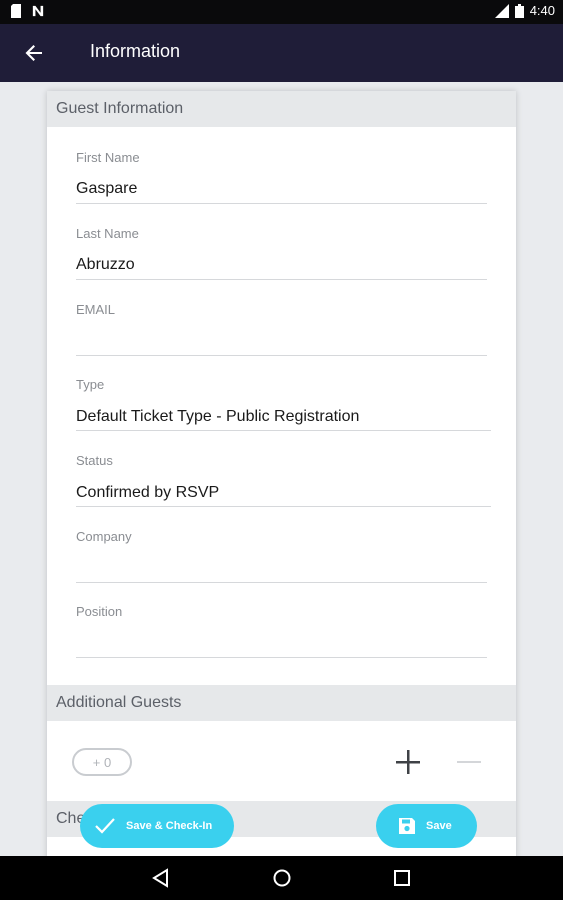  I want to click on plus-icon, so click(408, 762).